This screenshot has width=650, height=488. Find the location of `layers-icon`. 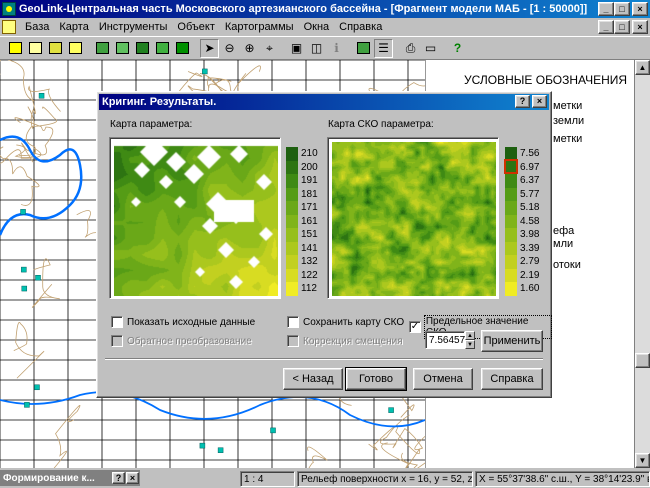

layers-icon is located at coordinates (35, 48).